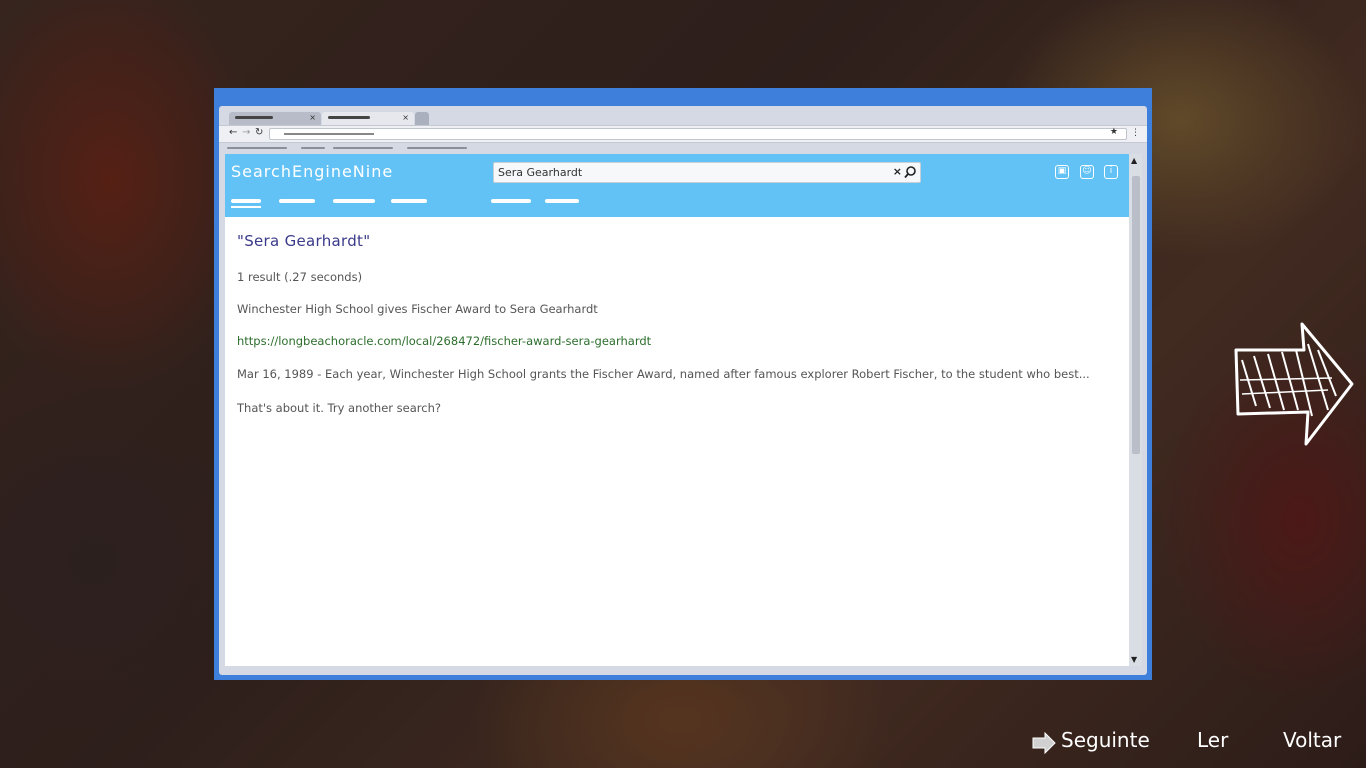 This screenshot has width=1366, height=768. I want to click on url-field: ★ ⋮, so click(704, 133).